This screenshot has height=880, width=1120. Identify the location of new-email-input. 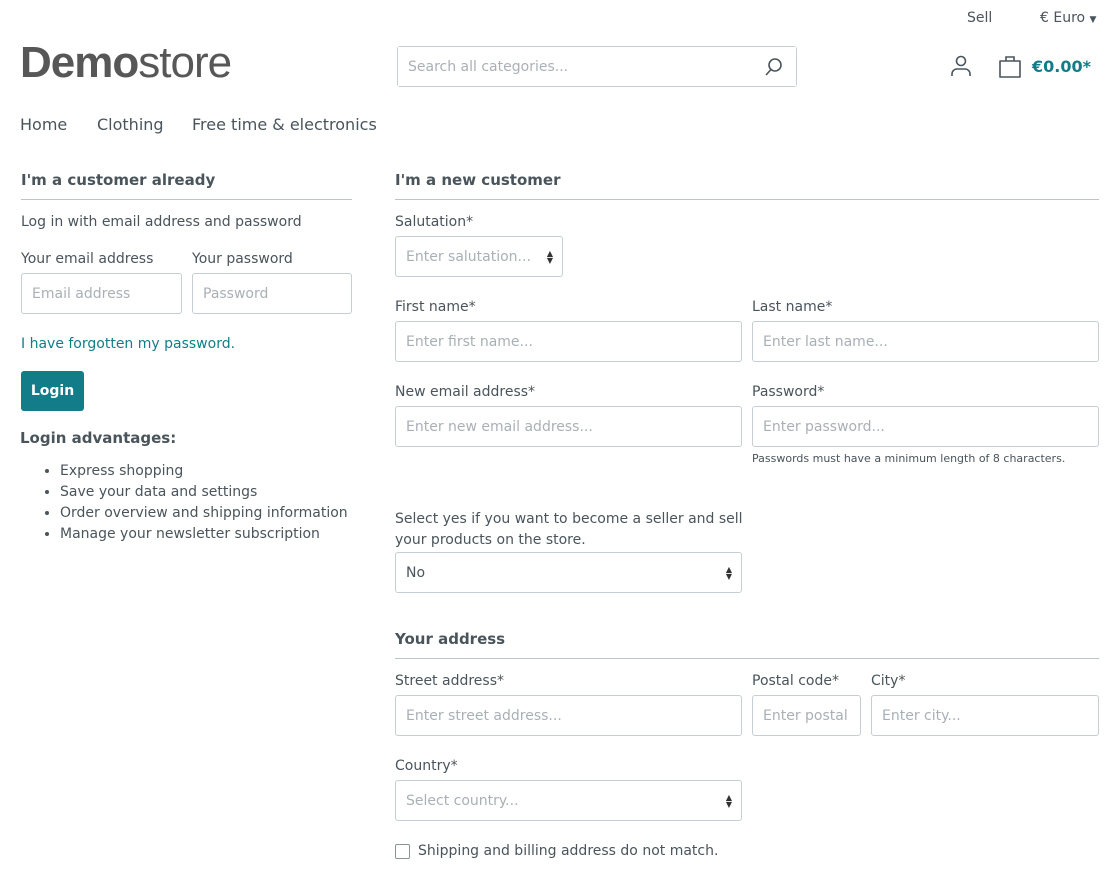
(568, 426).